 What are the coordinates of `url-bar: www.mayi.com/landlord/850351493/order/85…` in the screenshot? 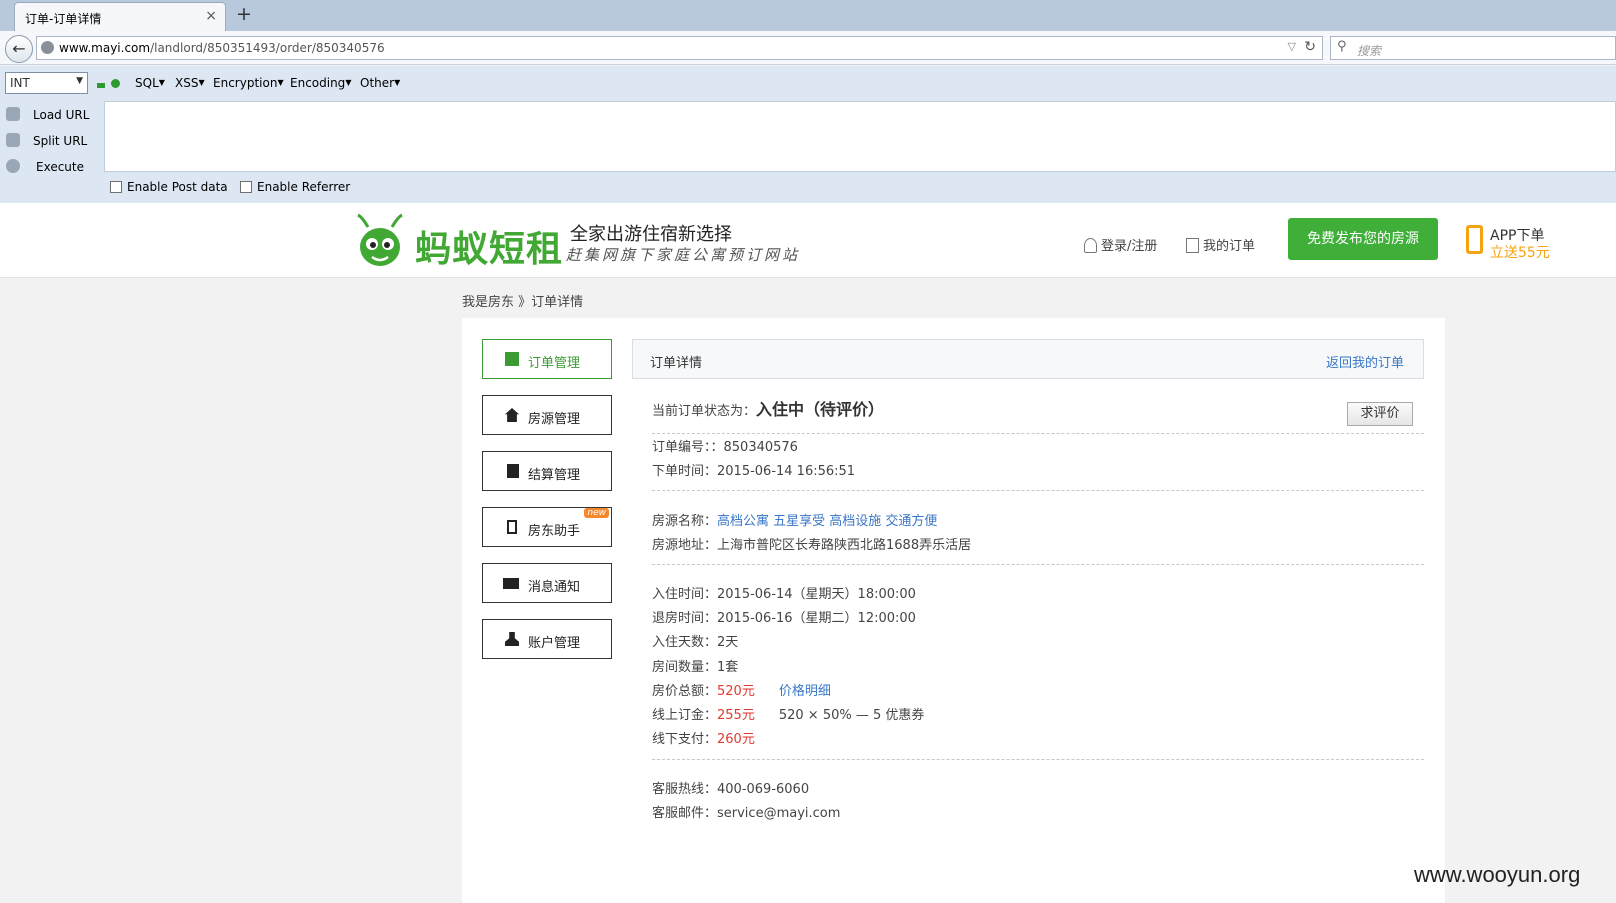 It's located at (679, 48).